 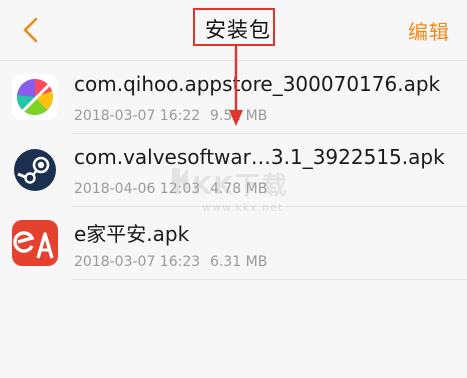 What do you see at coordinates (236, 86) in the screenshot?
I see `arrow-down-icon` at bounding box center [236, 86].